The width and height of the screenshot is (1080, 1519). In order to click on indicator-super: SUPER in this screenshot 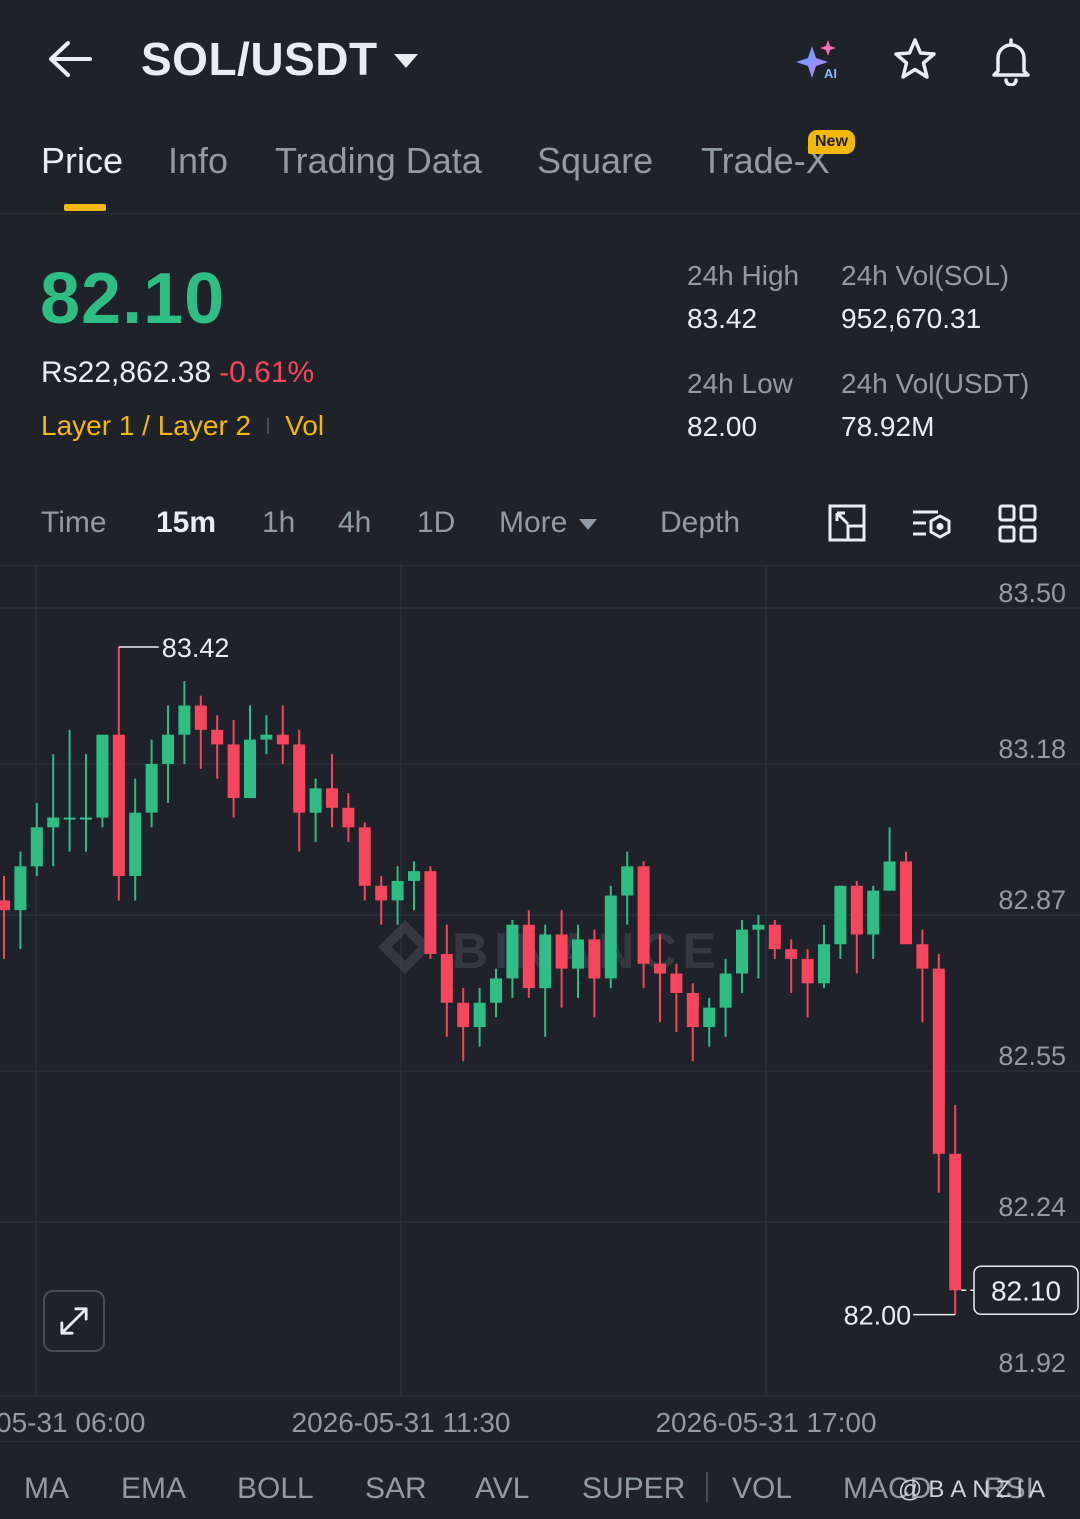, I will do `click(633, 1489)`.